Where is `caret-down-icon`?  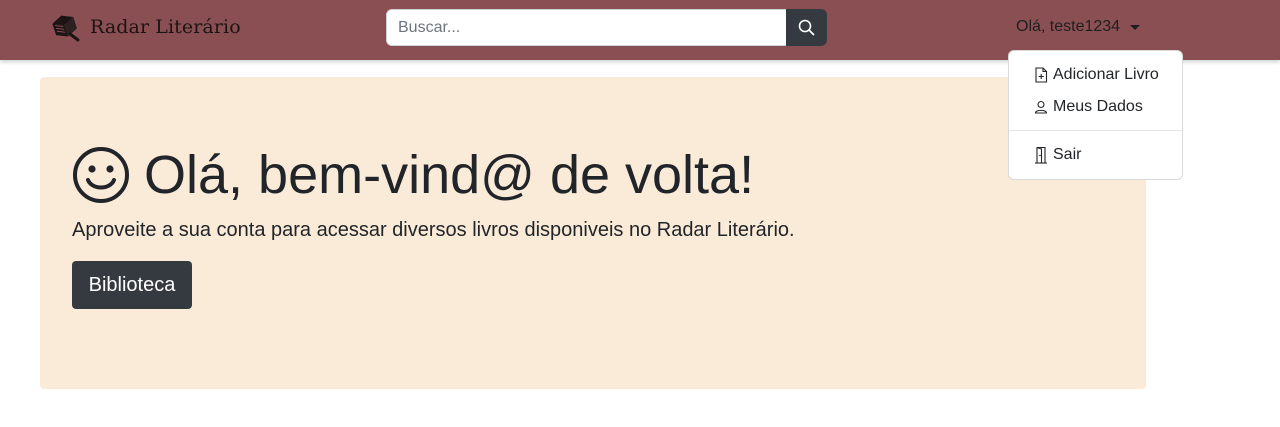 caret-down-icon is located at coordinates (1135, 27).